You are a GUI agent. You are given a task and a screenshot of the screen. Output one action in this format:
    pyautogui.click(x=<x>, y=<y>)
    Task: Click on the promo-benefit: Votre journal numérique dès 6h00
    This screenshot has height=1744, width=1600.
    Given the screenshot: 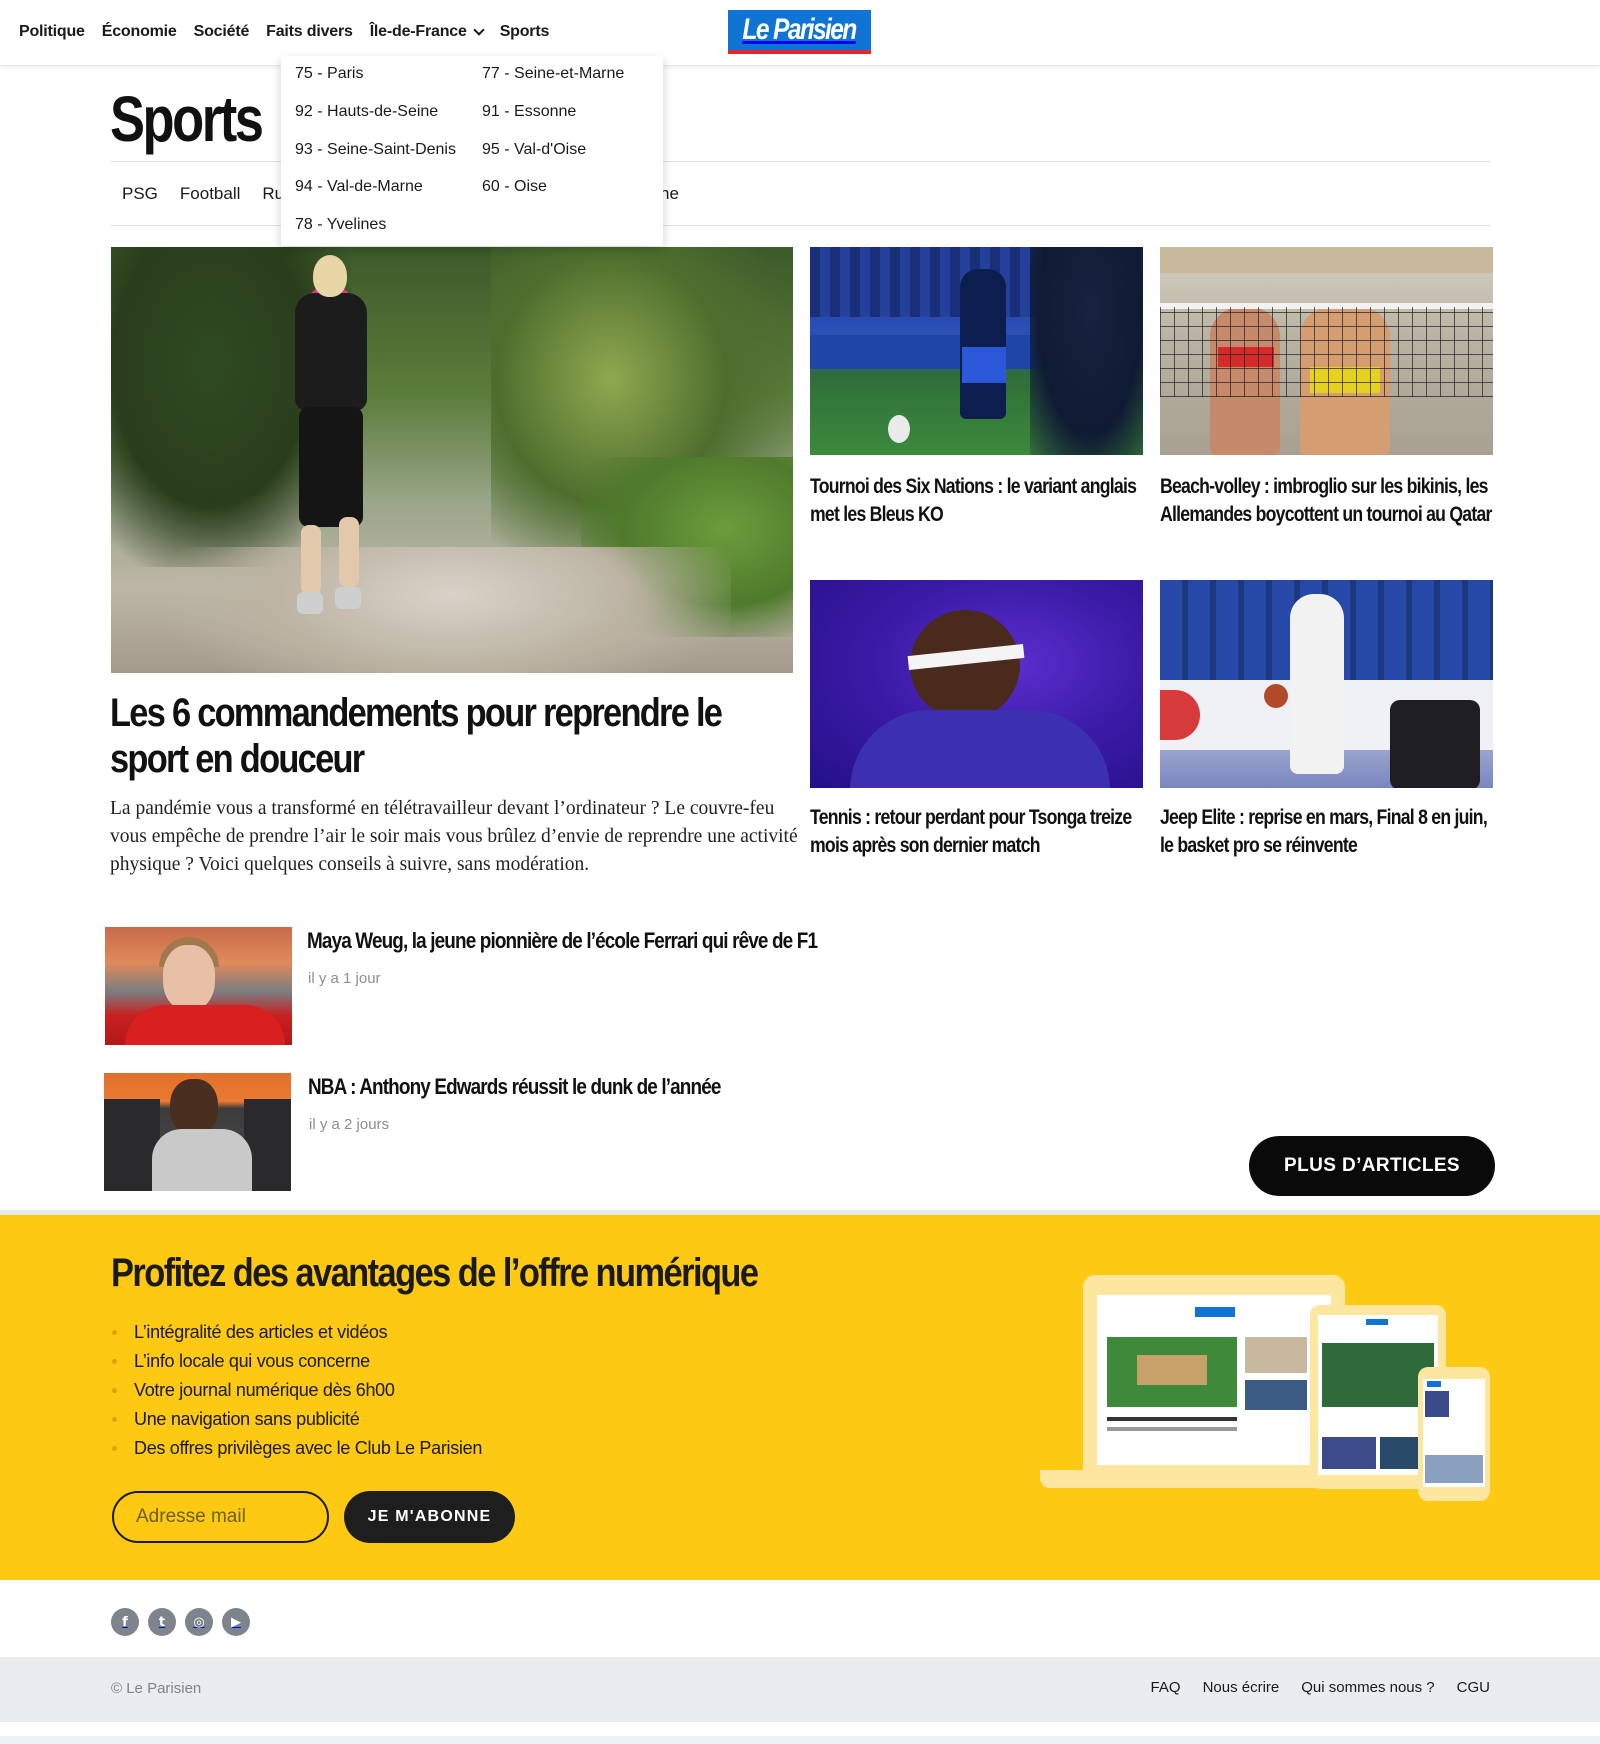 What is the action you would take?
    pyautogui.click(x=297, y=1390)
    